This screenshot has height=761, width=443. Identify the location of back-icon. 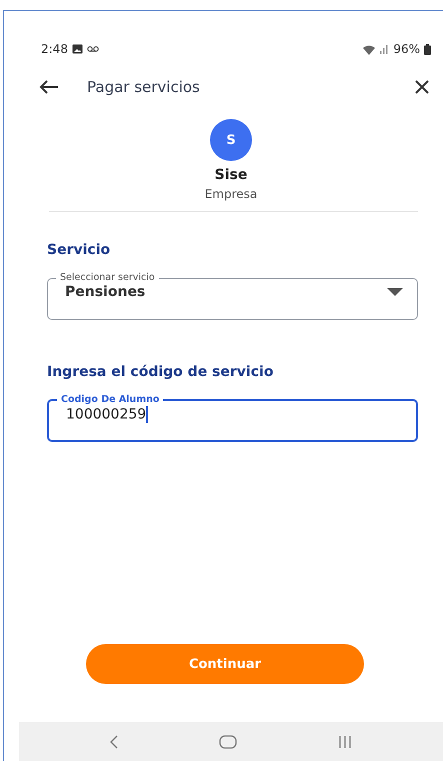
(114, 741).